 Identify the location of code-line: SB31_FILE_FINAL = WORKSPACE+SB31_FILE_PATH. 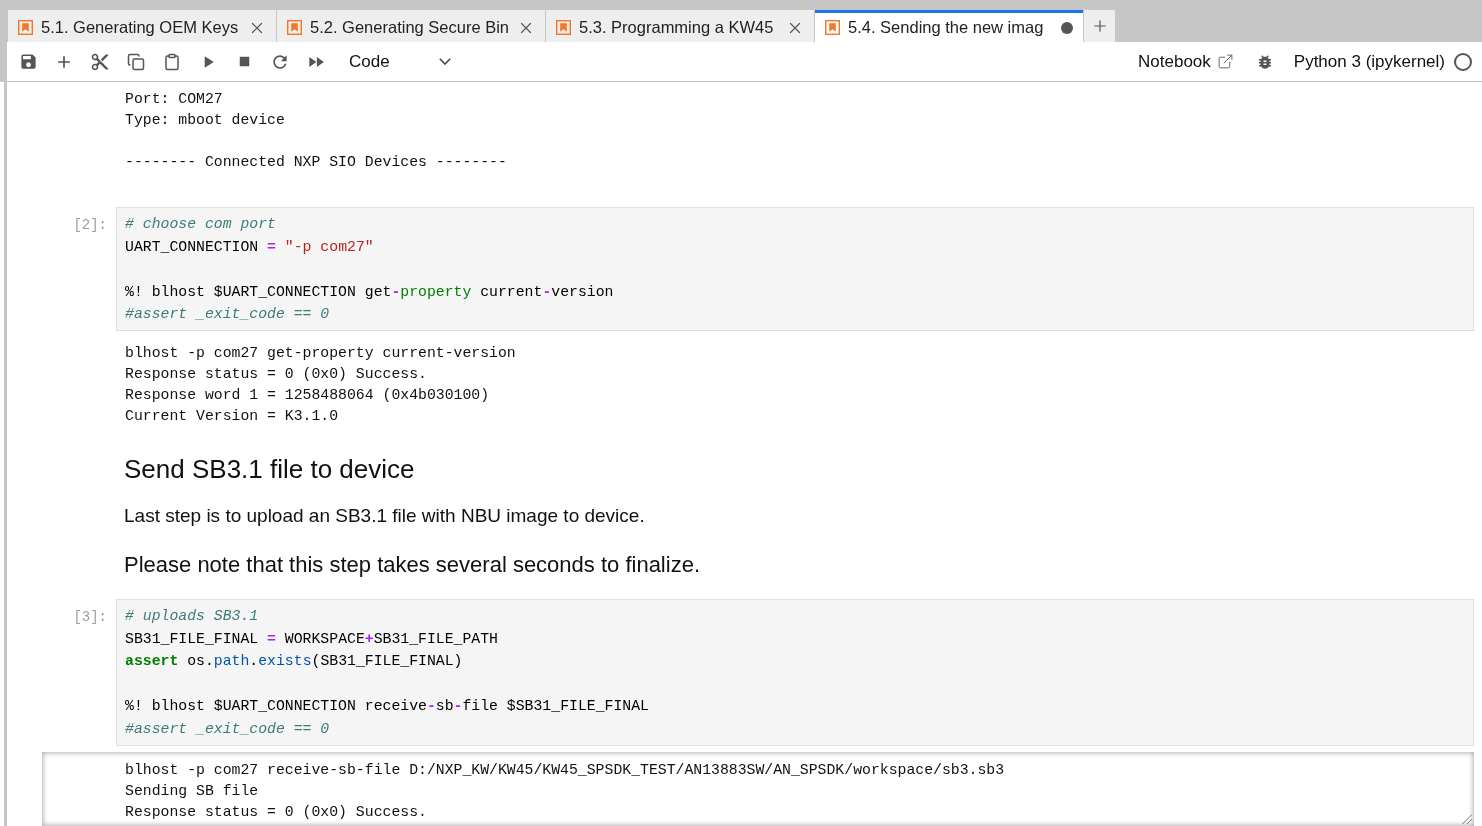
(311, 639).